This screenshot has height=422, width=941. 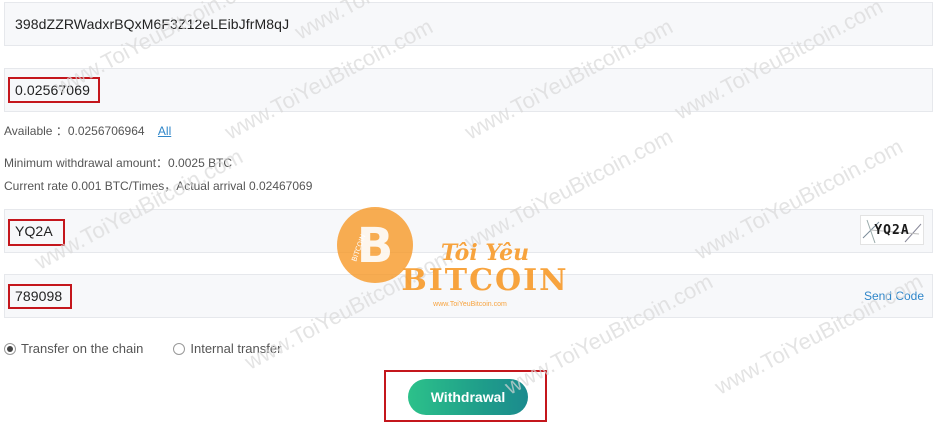 What do you see at coordinates (40, 296) in the screenshot?
I see `sms-code-highlight-box` at bounding box center [40, 296].